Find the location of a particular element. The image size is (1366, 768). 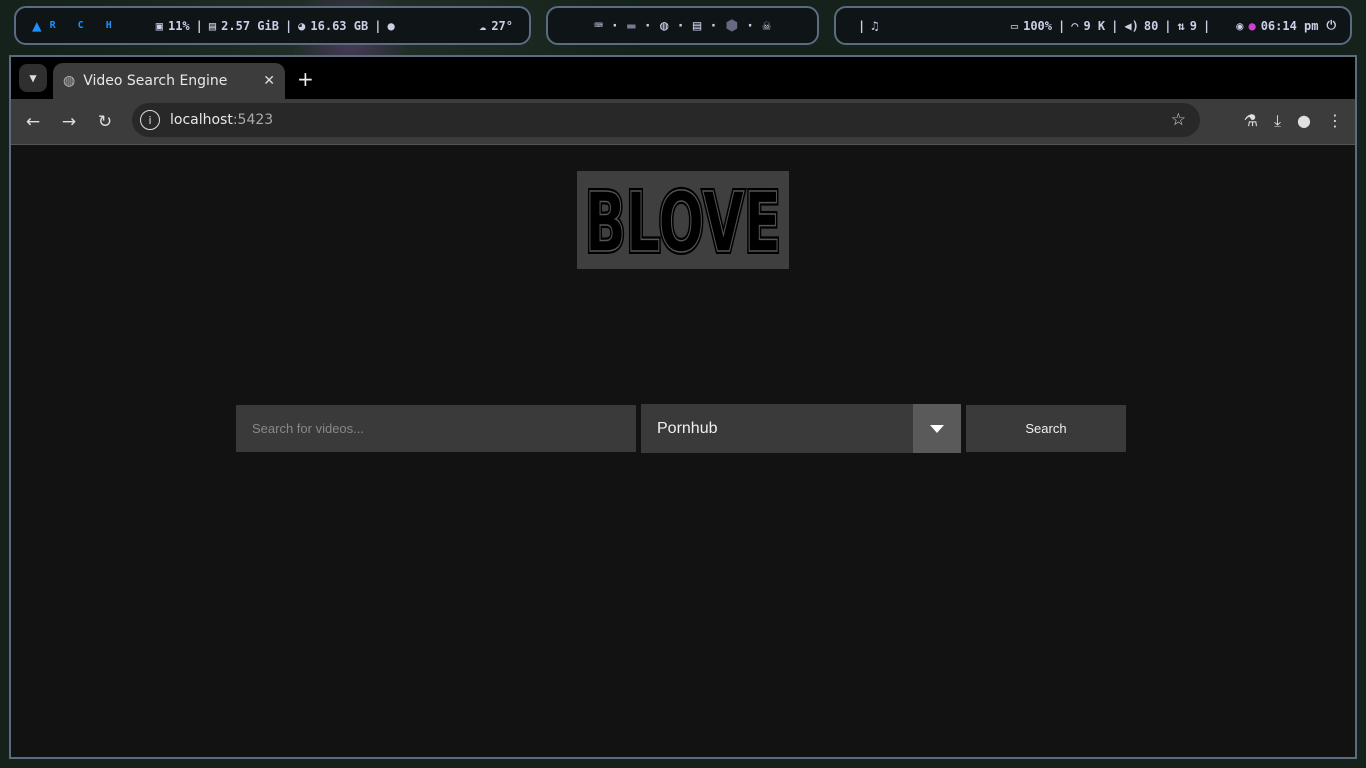

skull-icon: ☠ is located at coordinates (766, 26).